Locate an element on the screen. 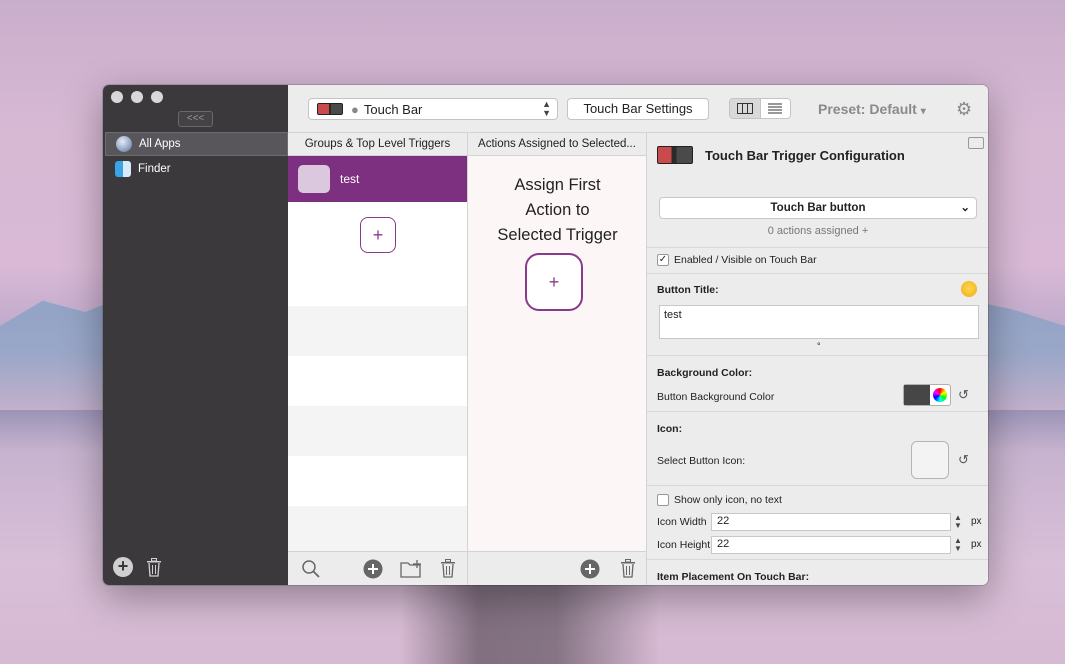 Image resolution: width=1065 pixels, height=664 pixels. delete-trigger-button is located at coordinates (448, 570).